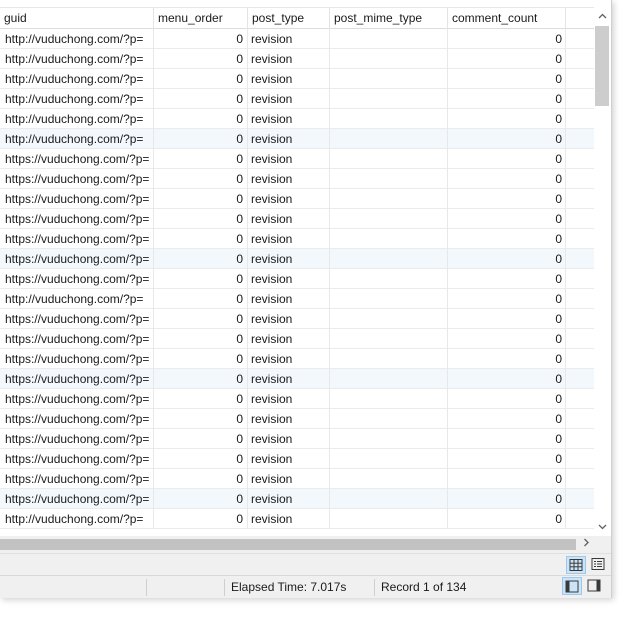 The image size is (631, 620). What do you see at coordinates (77, 18) in the screenshot?
I see `column-header-guid: guid` at bounding box center [77, 18].